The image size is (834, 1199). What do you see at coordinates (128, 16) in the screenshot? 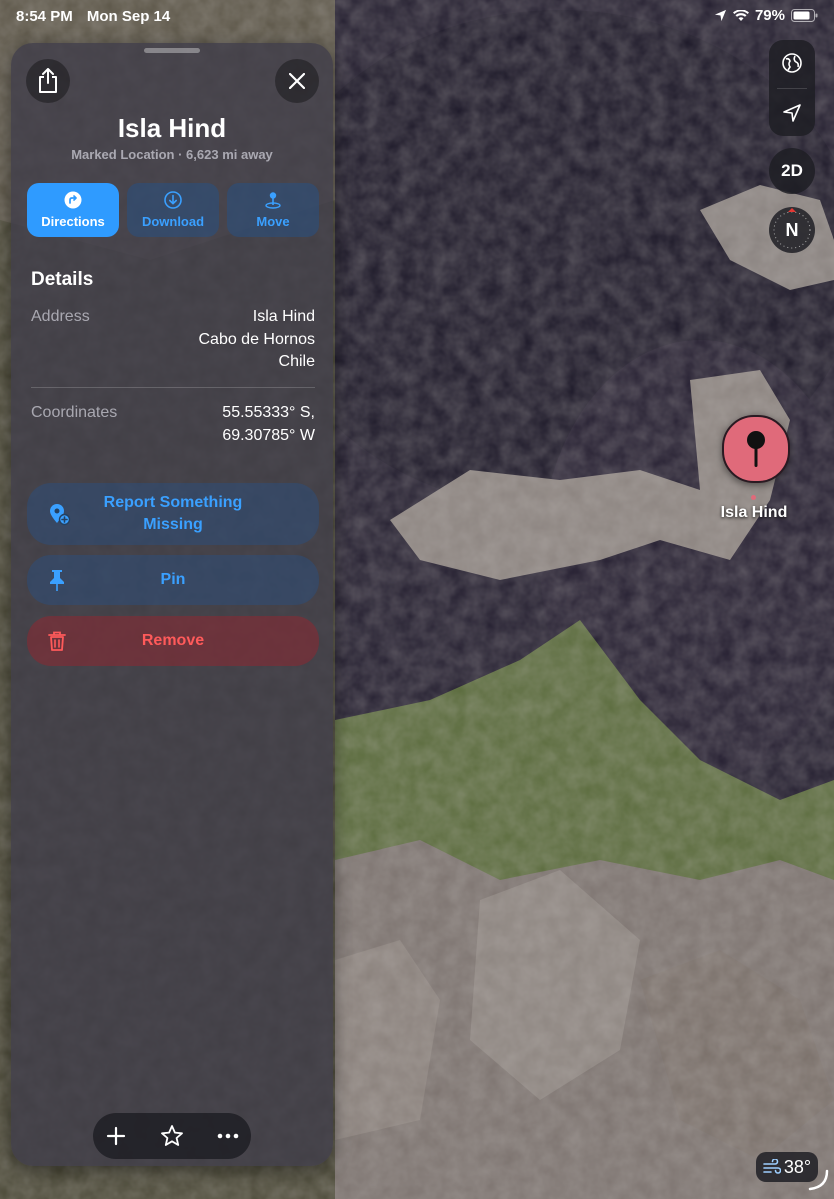
I see `status-date: Mon Sep 14` at bounding box center [128, 16].